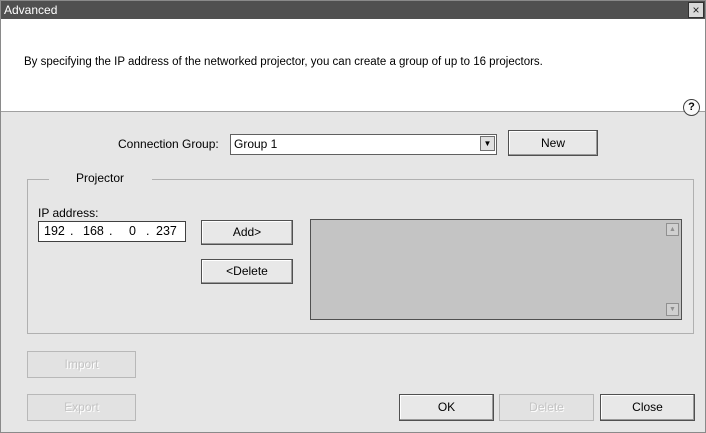 This screenshot has height=433, width=706. What do you see at coordinates (691, 107) in the screenshot?
I see `help-icon: ?` at bounding box center [691, 107].